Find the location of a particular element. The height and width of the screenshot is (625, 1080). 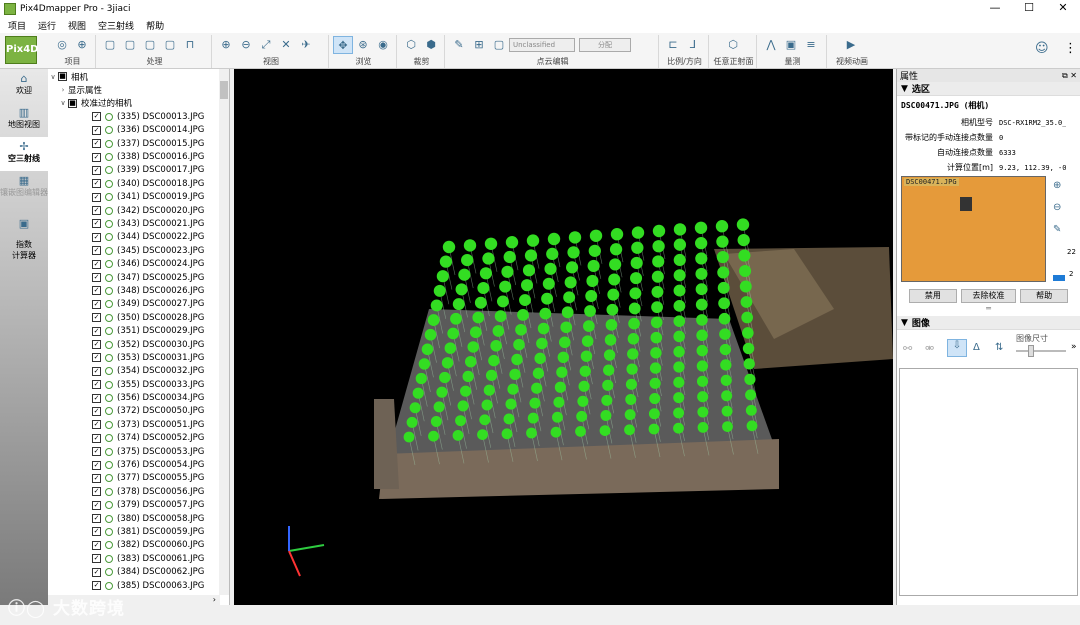

orthoplane-icon: ⬡ is located at coordinates (733, 45).